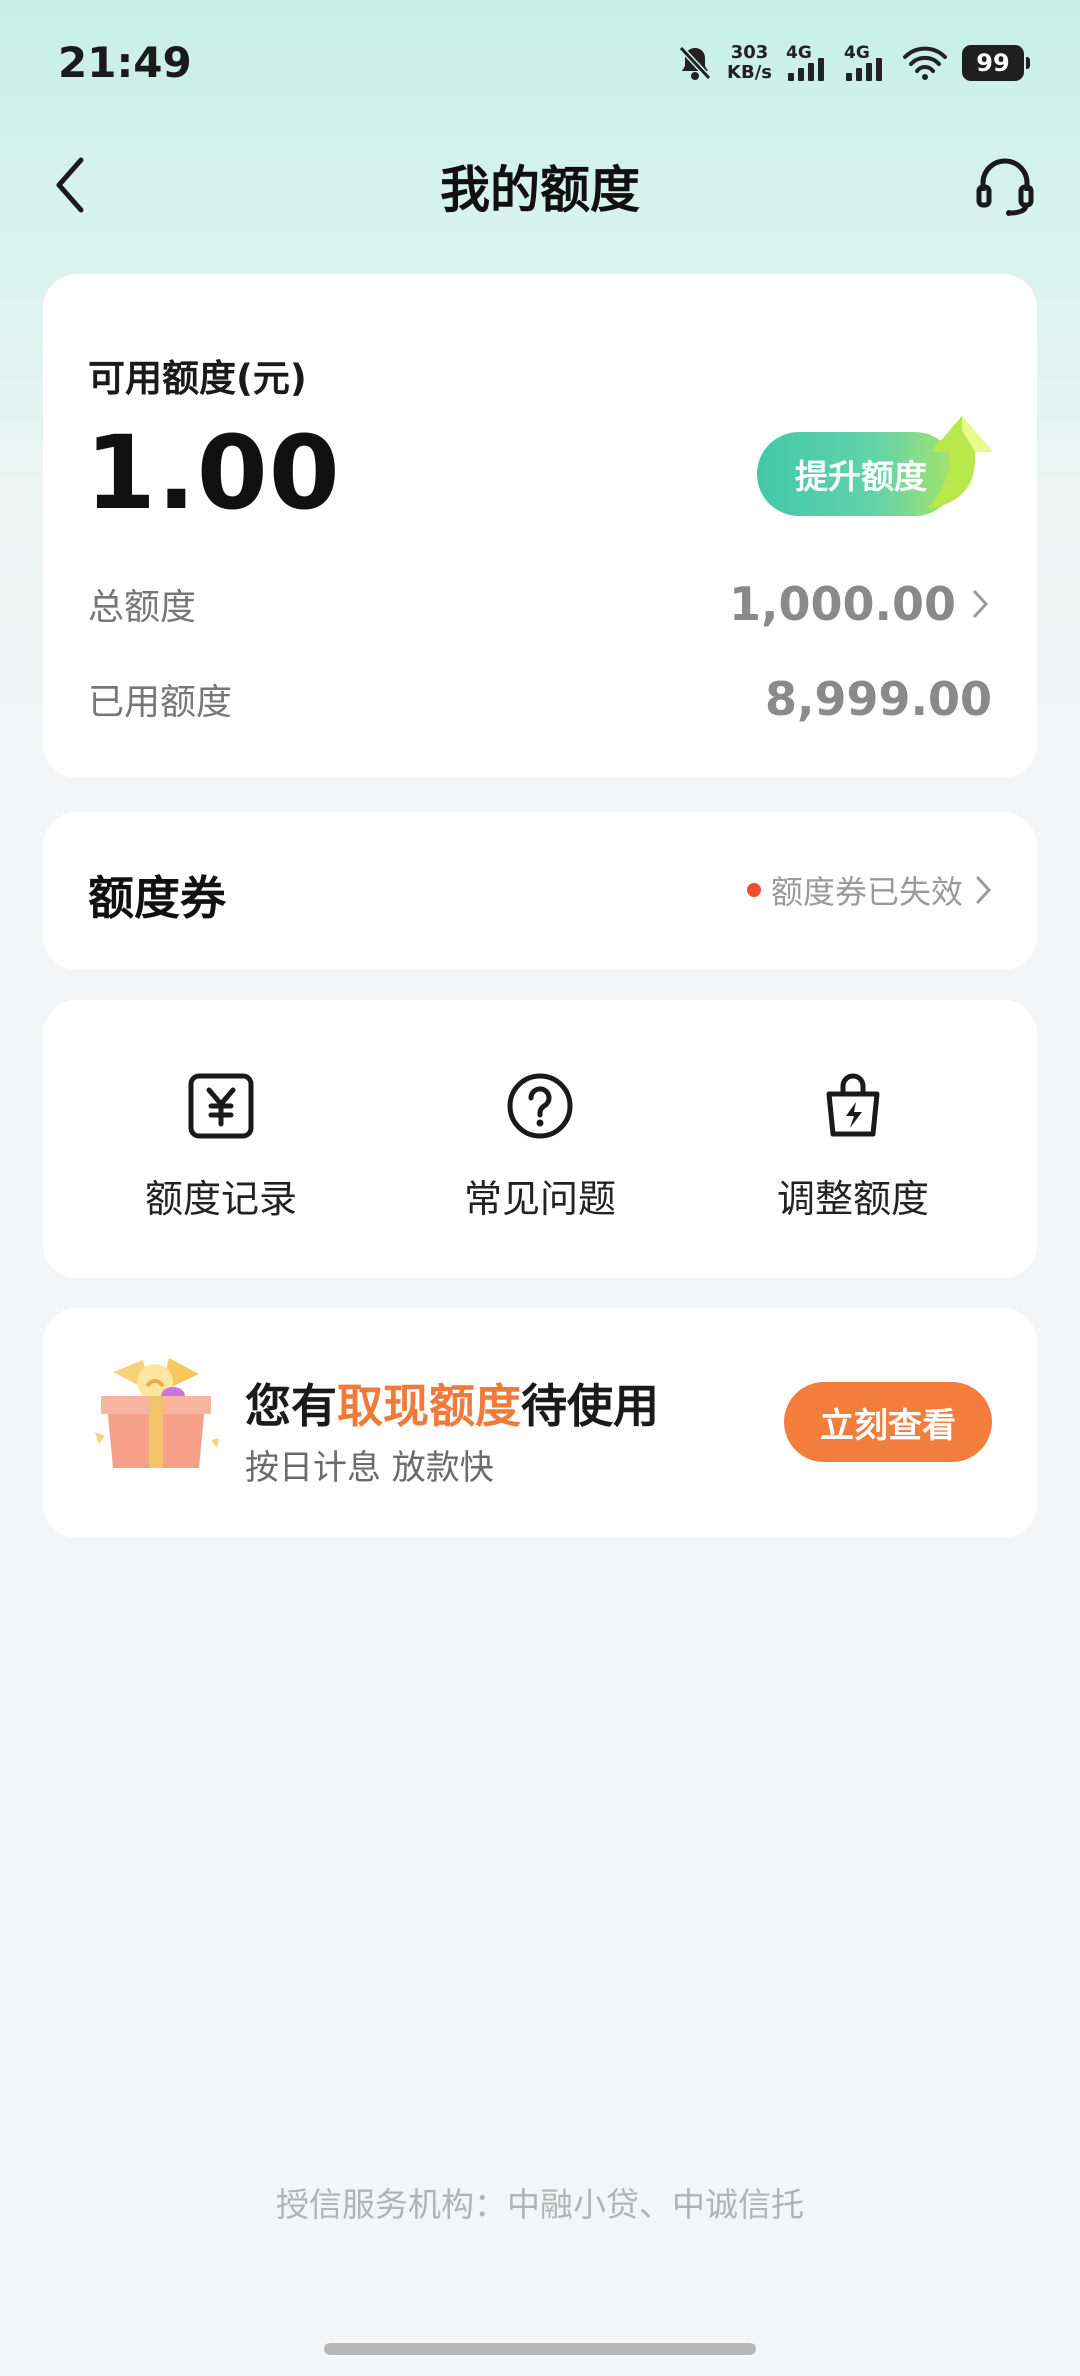 Image resolution: width=1080 pixels, height=2376 pixels. Describe the element at coordinates (369, 1468) in the screenshot. I see `promo-subtitle: 按日计息 放款快` at that location.